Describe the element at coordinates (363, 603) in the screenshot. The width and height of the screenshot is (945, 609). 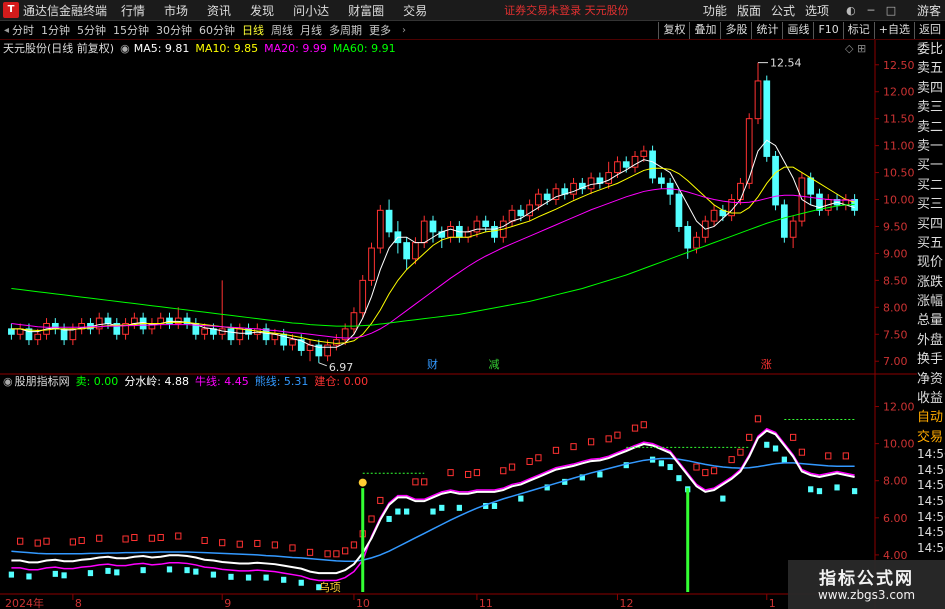
I see `x-axis-label: 10` at that location.